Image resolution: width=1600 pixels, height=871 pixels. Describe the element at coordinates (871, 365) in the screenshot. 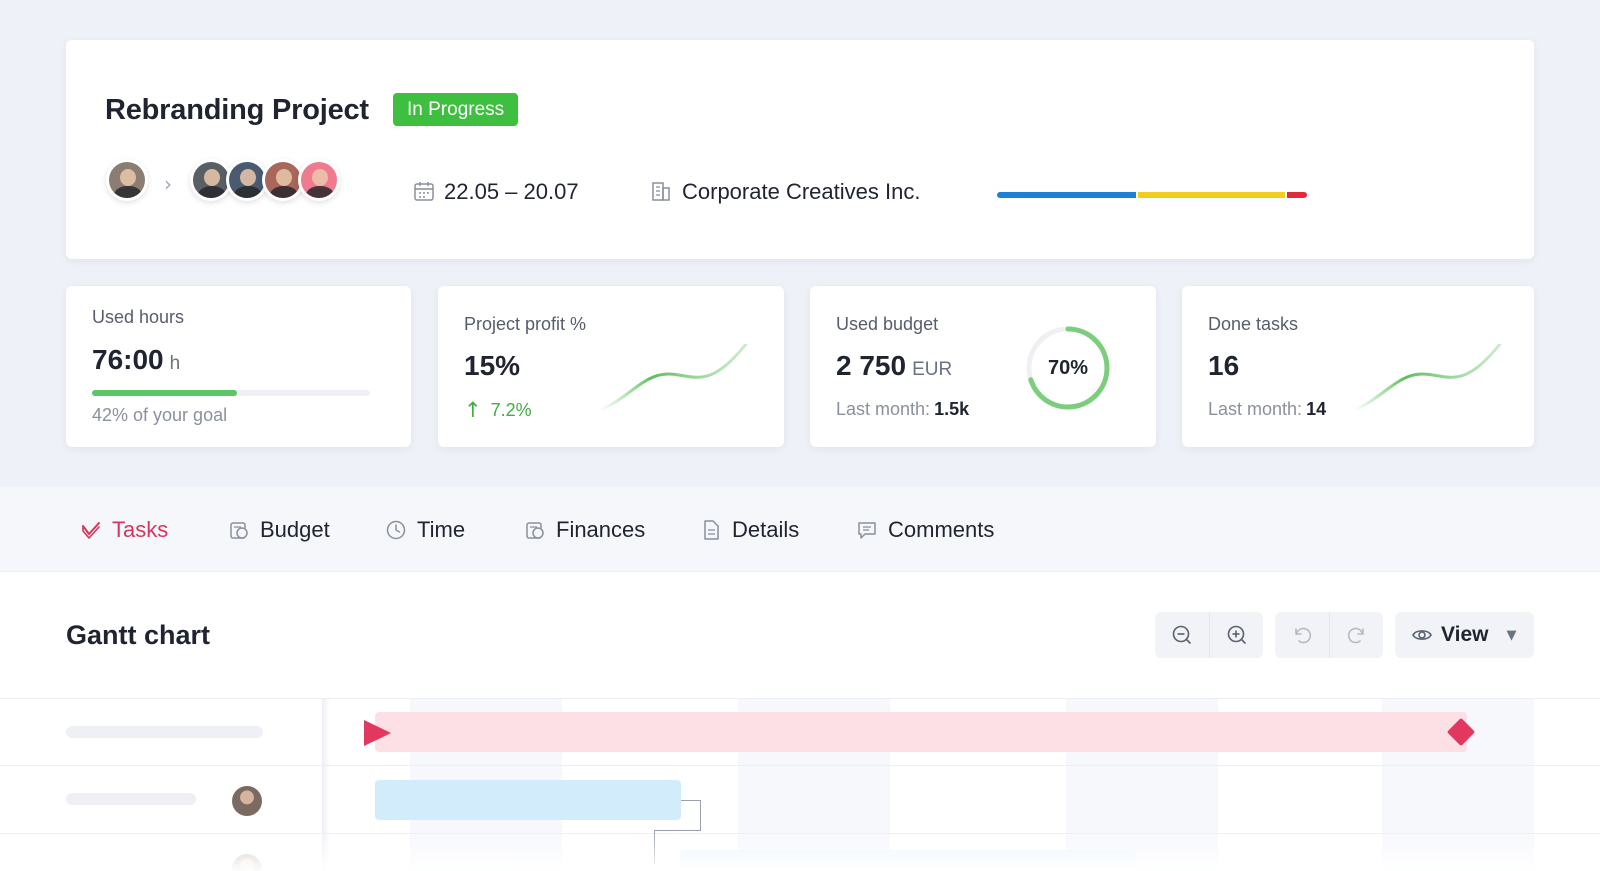

I see `budget-number: 2 750` at that location.